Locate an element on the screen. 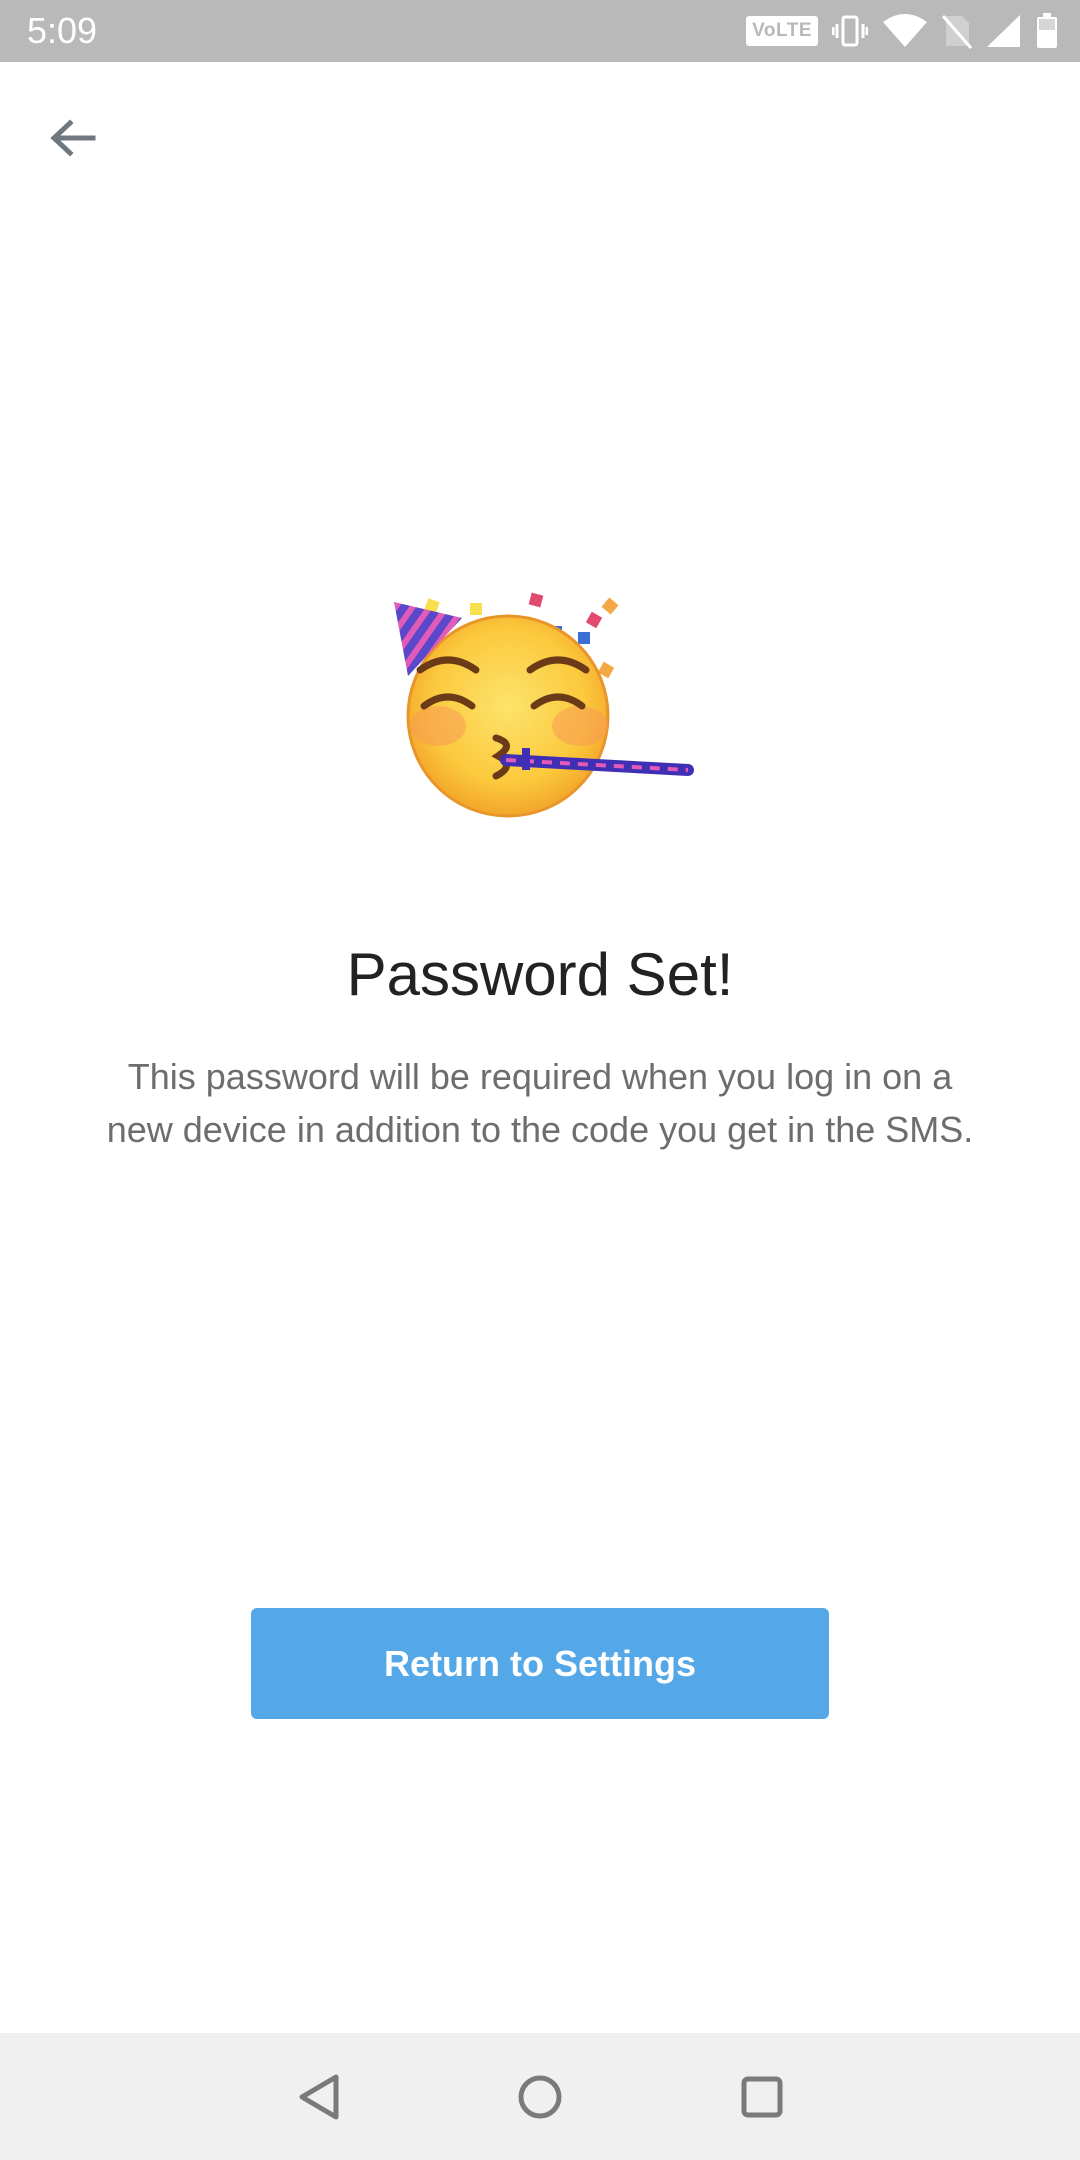 This screenshot has width=1080, height=2160. back-triangle-icon is located at coordinates (319, 2097).